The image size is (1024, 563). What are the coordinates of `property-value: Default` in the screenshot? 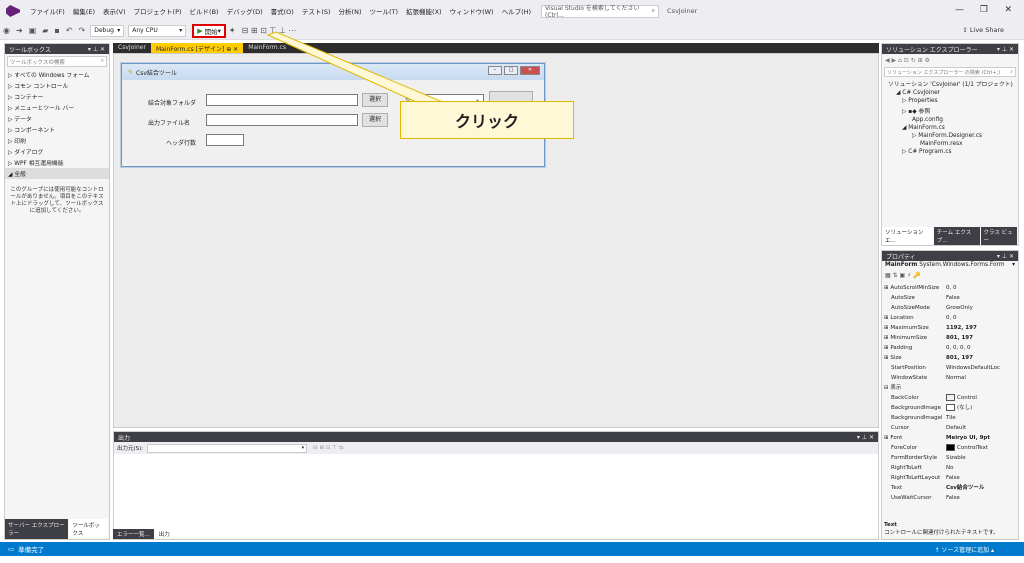 It's located at (980, 428).